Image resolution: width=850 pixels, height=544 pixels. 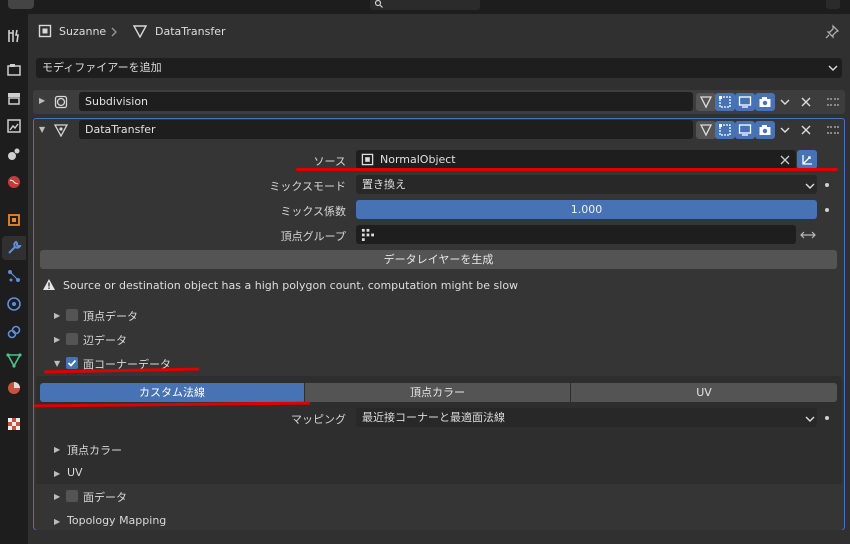 I want to click on generate-data-layers-label: データレイヤーを生成, so click(x=438, y=259).